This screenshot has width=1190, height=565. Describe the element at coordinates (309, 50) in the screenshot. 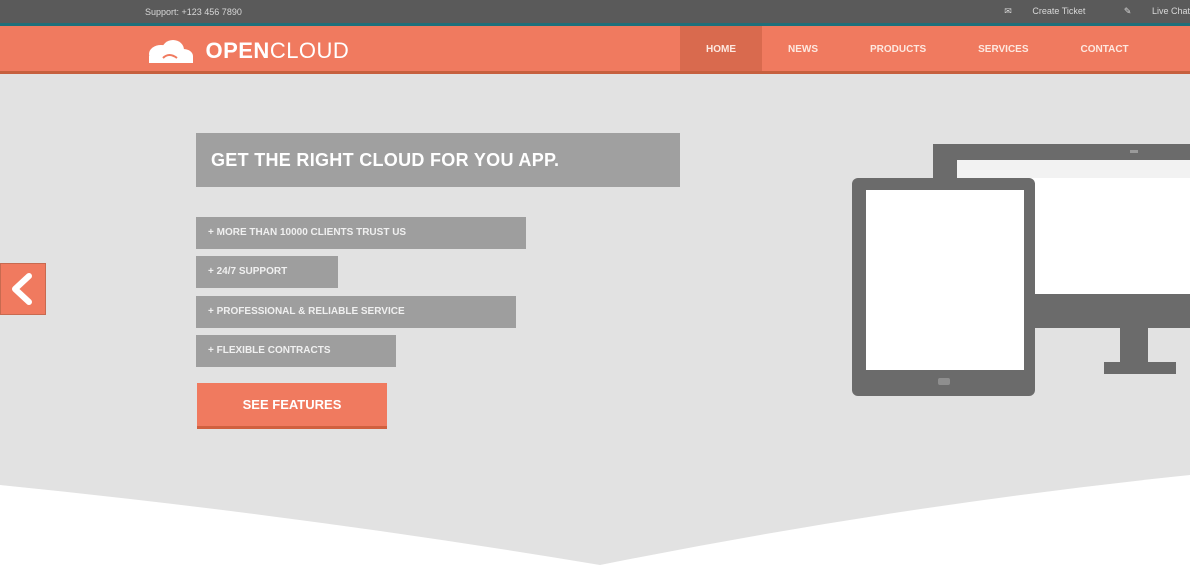

I see `logo-suffix: CLOUD` at that location.